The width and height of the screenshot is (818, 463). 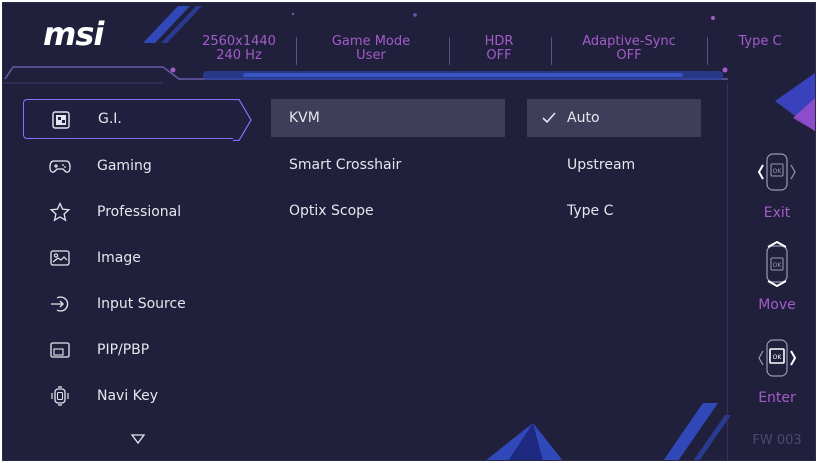 I want to click on status-hdr-label: HDR, so click(x=499, y=41).